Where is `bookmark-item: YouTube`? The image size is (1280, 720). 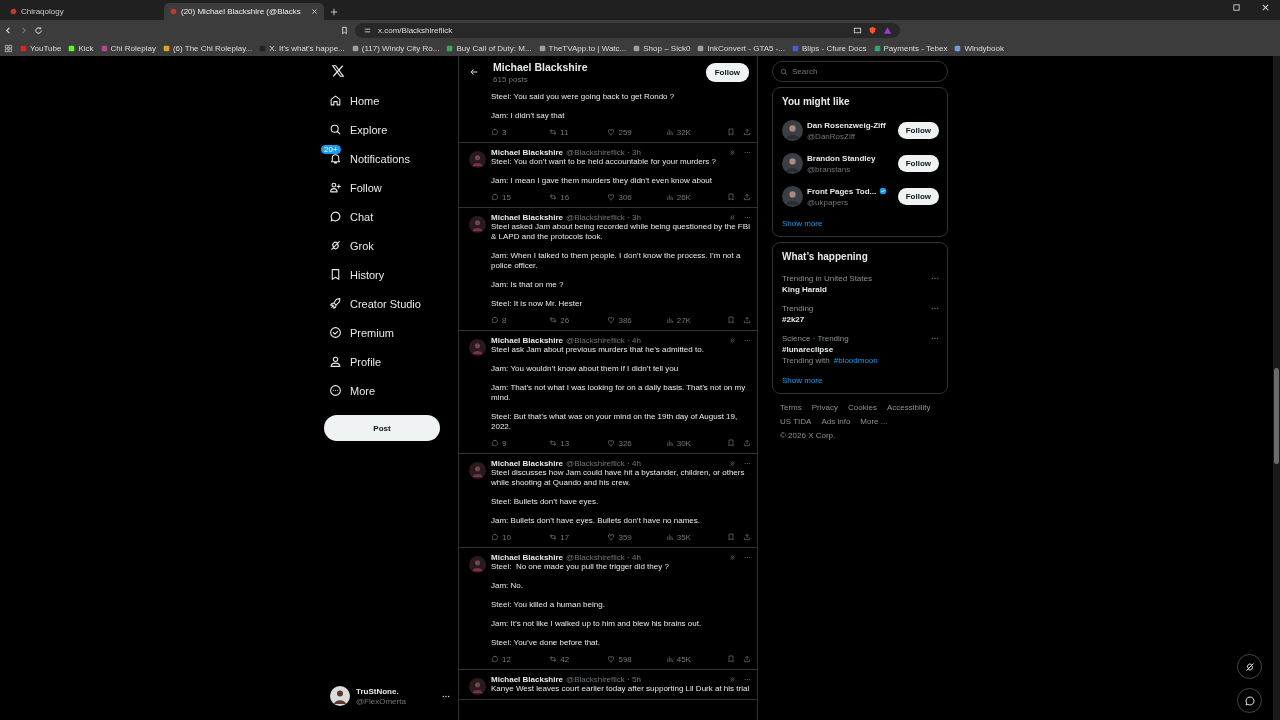 bookmark-item: YouTube is located at coordinates (41, 48).